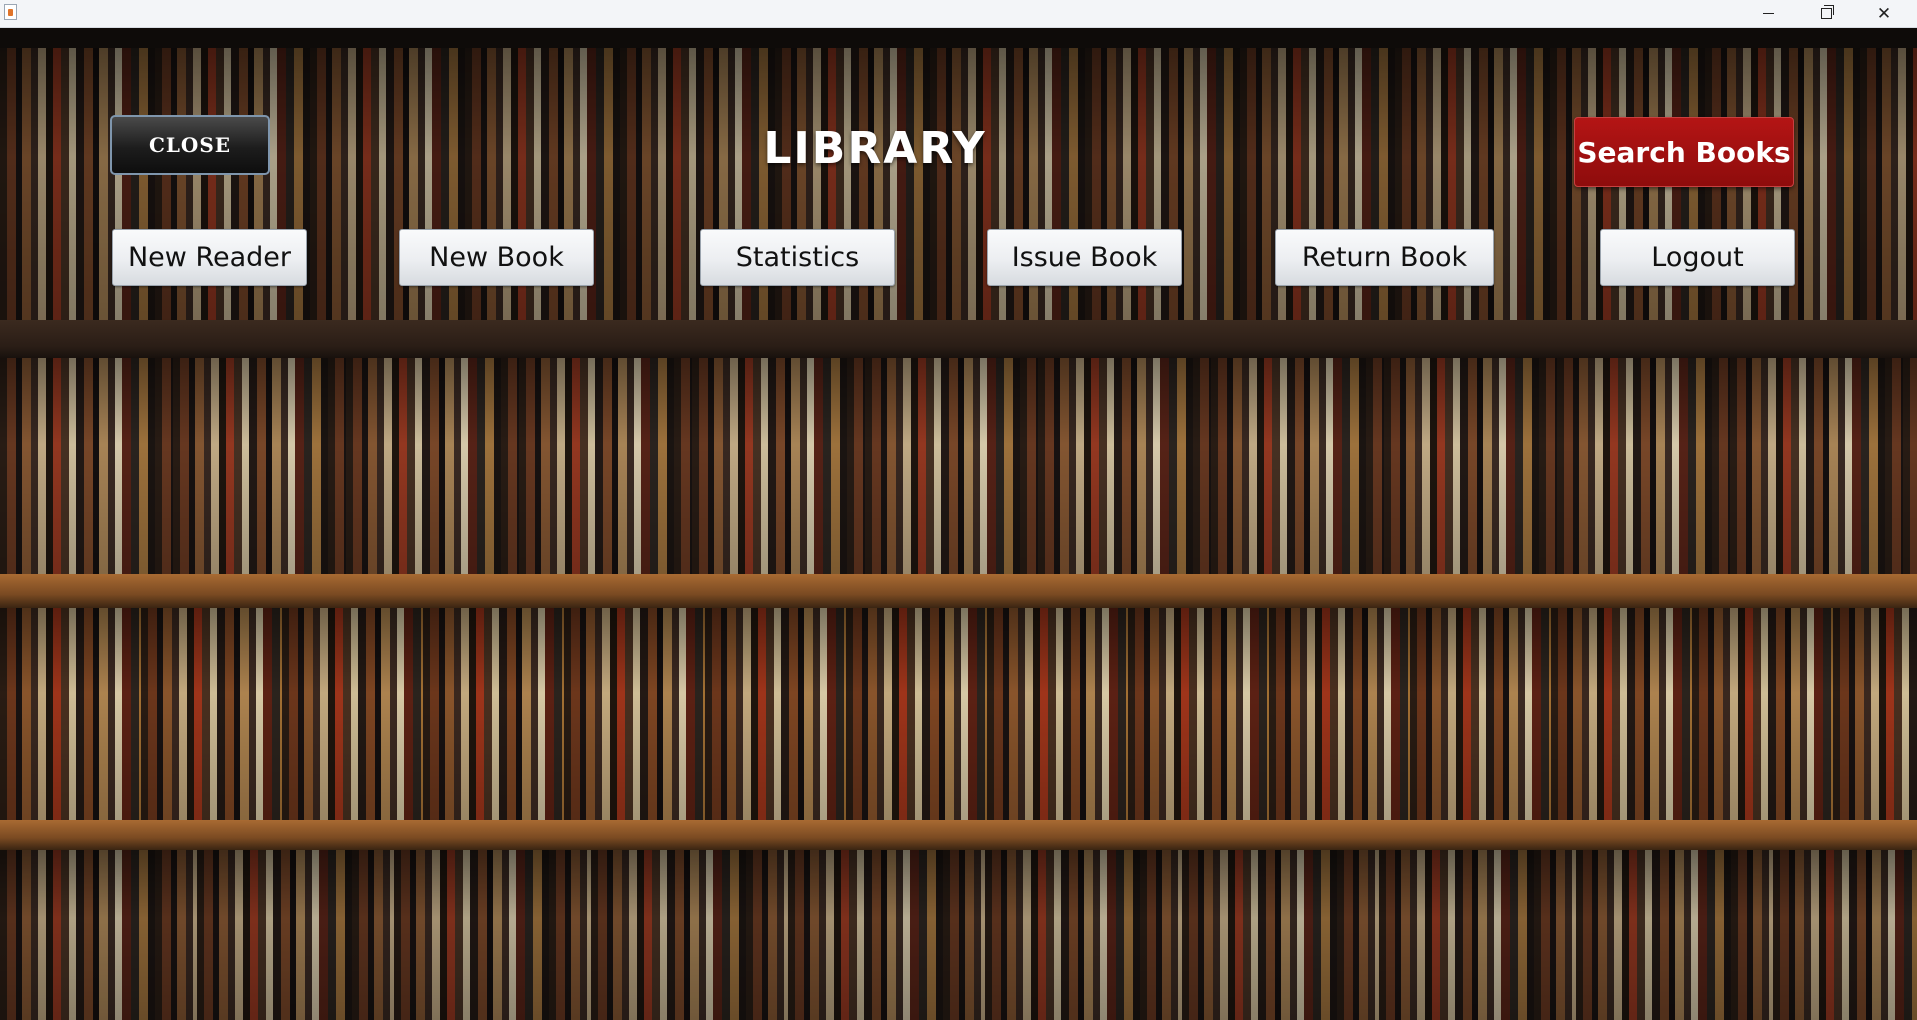 This screenshot has width=1917, height=1020. I want to click on page-title: LIBRARY, so click(875, 148).